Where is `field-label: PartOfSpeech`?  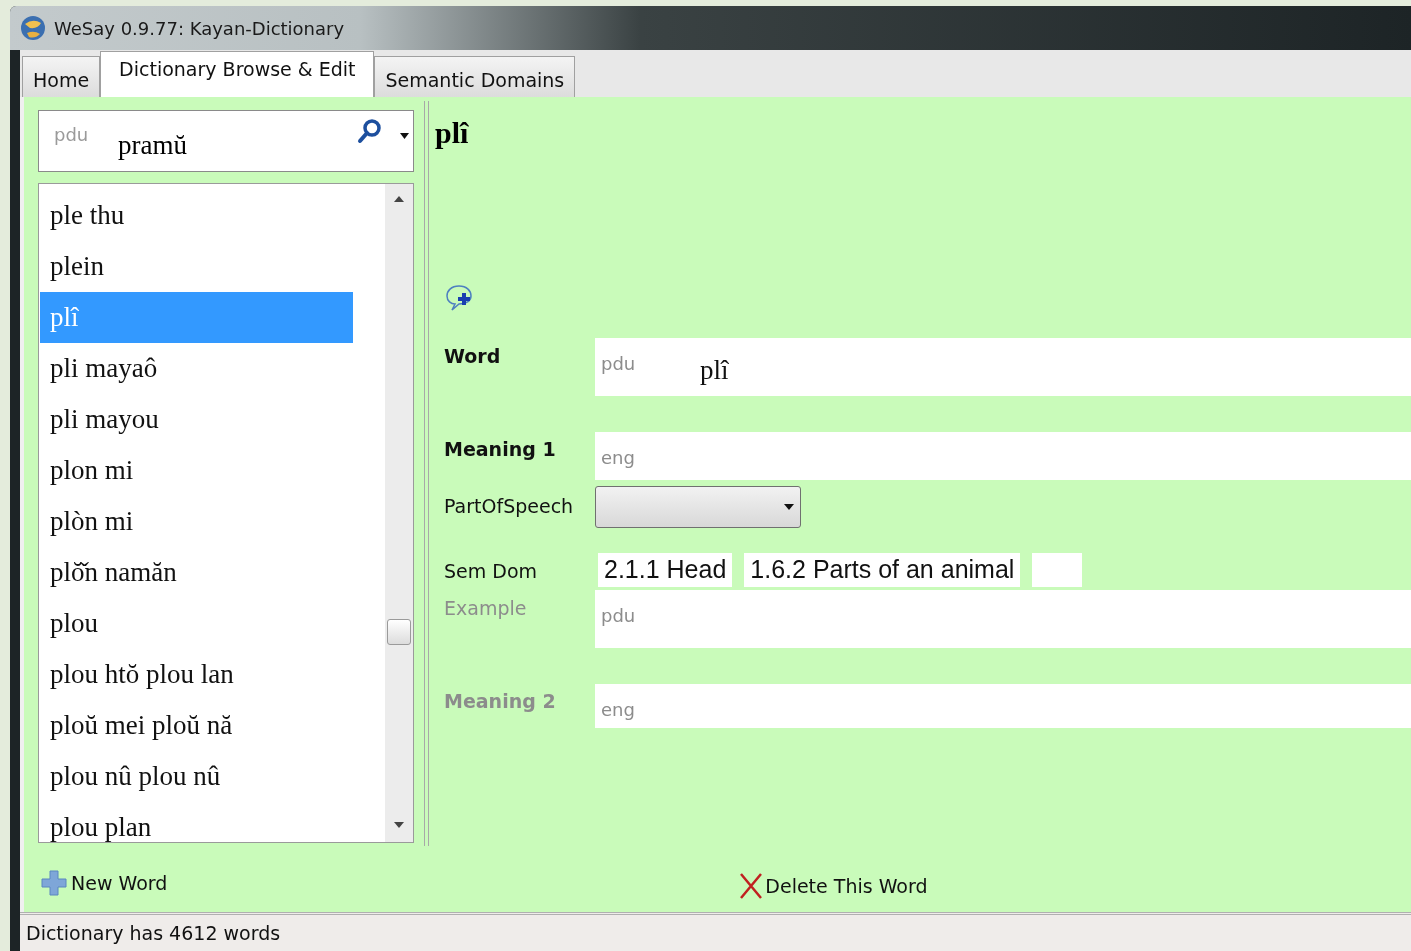
field-label: PartOfSpeech is located at coordinates (509, 506).